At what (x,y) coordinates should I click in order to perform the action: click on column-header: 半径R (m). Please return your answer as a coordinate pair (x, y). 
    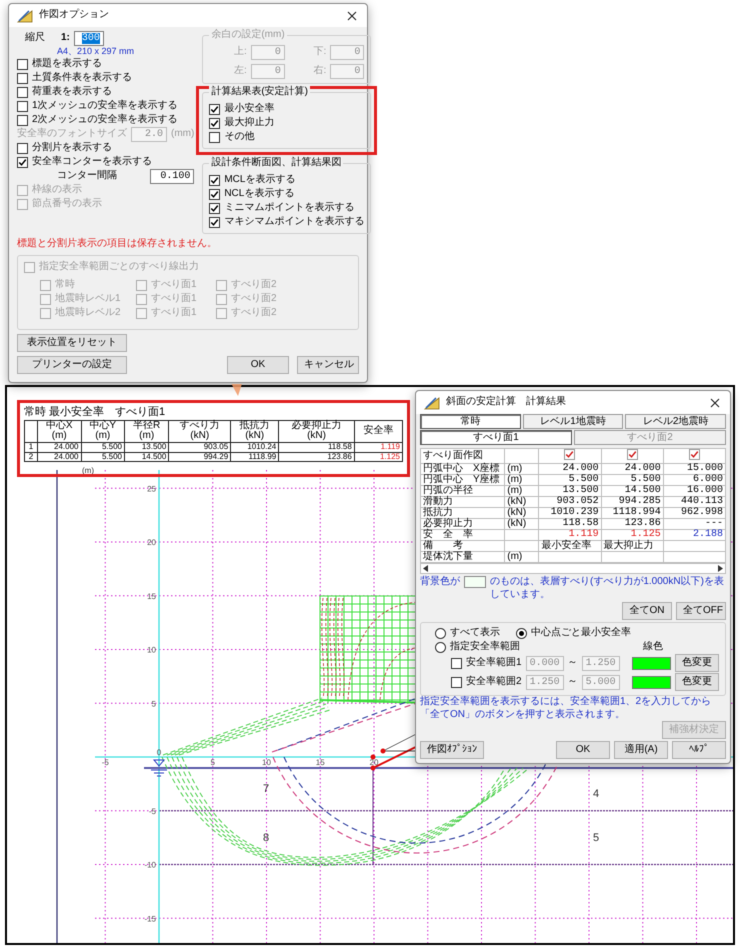
    Looking at the image, I should click on (146, 431).